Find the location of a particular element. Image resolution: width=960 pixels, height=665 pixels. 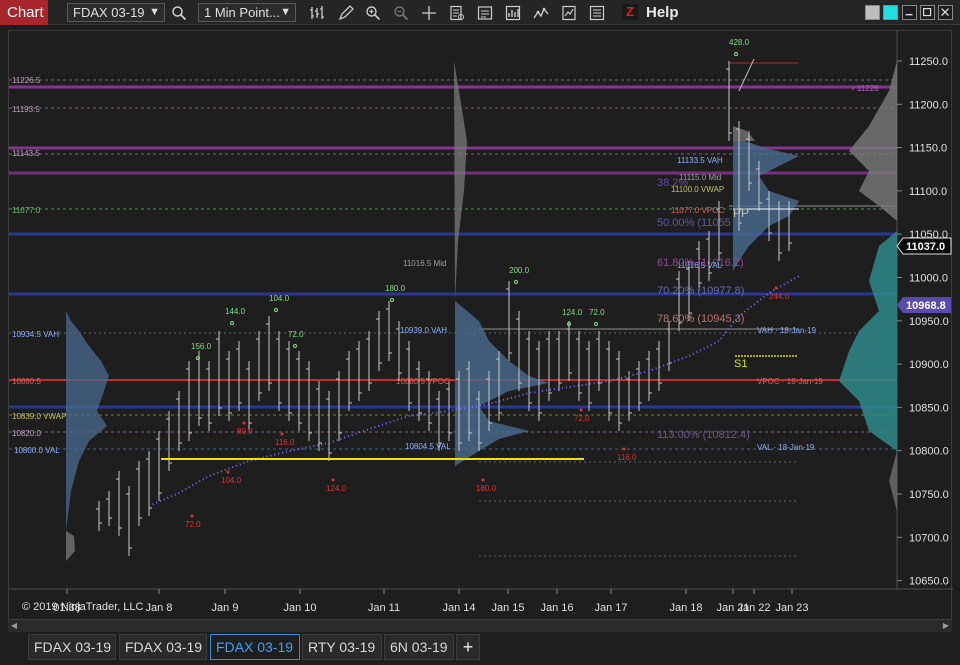

swing-high-label: 72.0 is located at coordinates (296, 334).